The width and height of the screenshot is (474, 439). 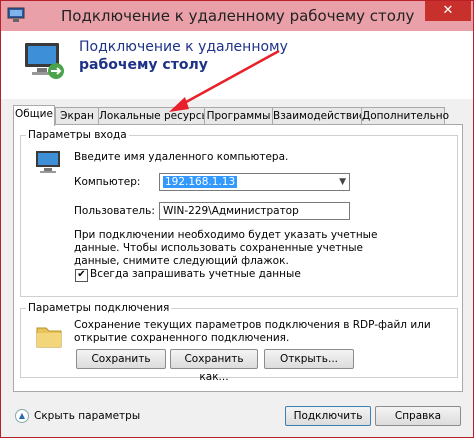 What do you see at coordinates (328, 416) in the screenshot?
I see `connect-button: Подключить` at bounding box center [328, 416].